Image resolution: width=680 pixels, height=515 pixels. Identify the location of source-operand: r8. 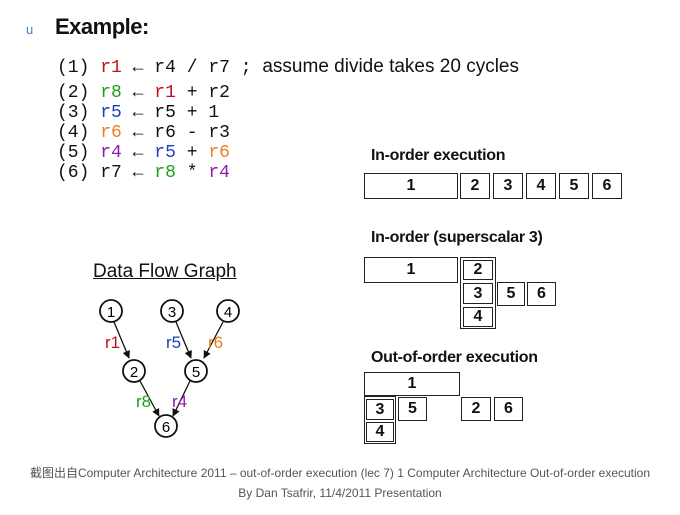
(165, 173).